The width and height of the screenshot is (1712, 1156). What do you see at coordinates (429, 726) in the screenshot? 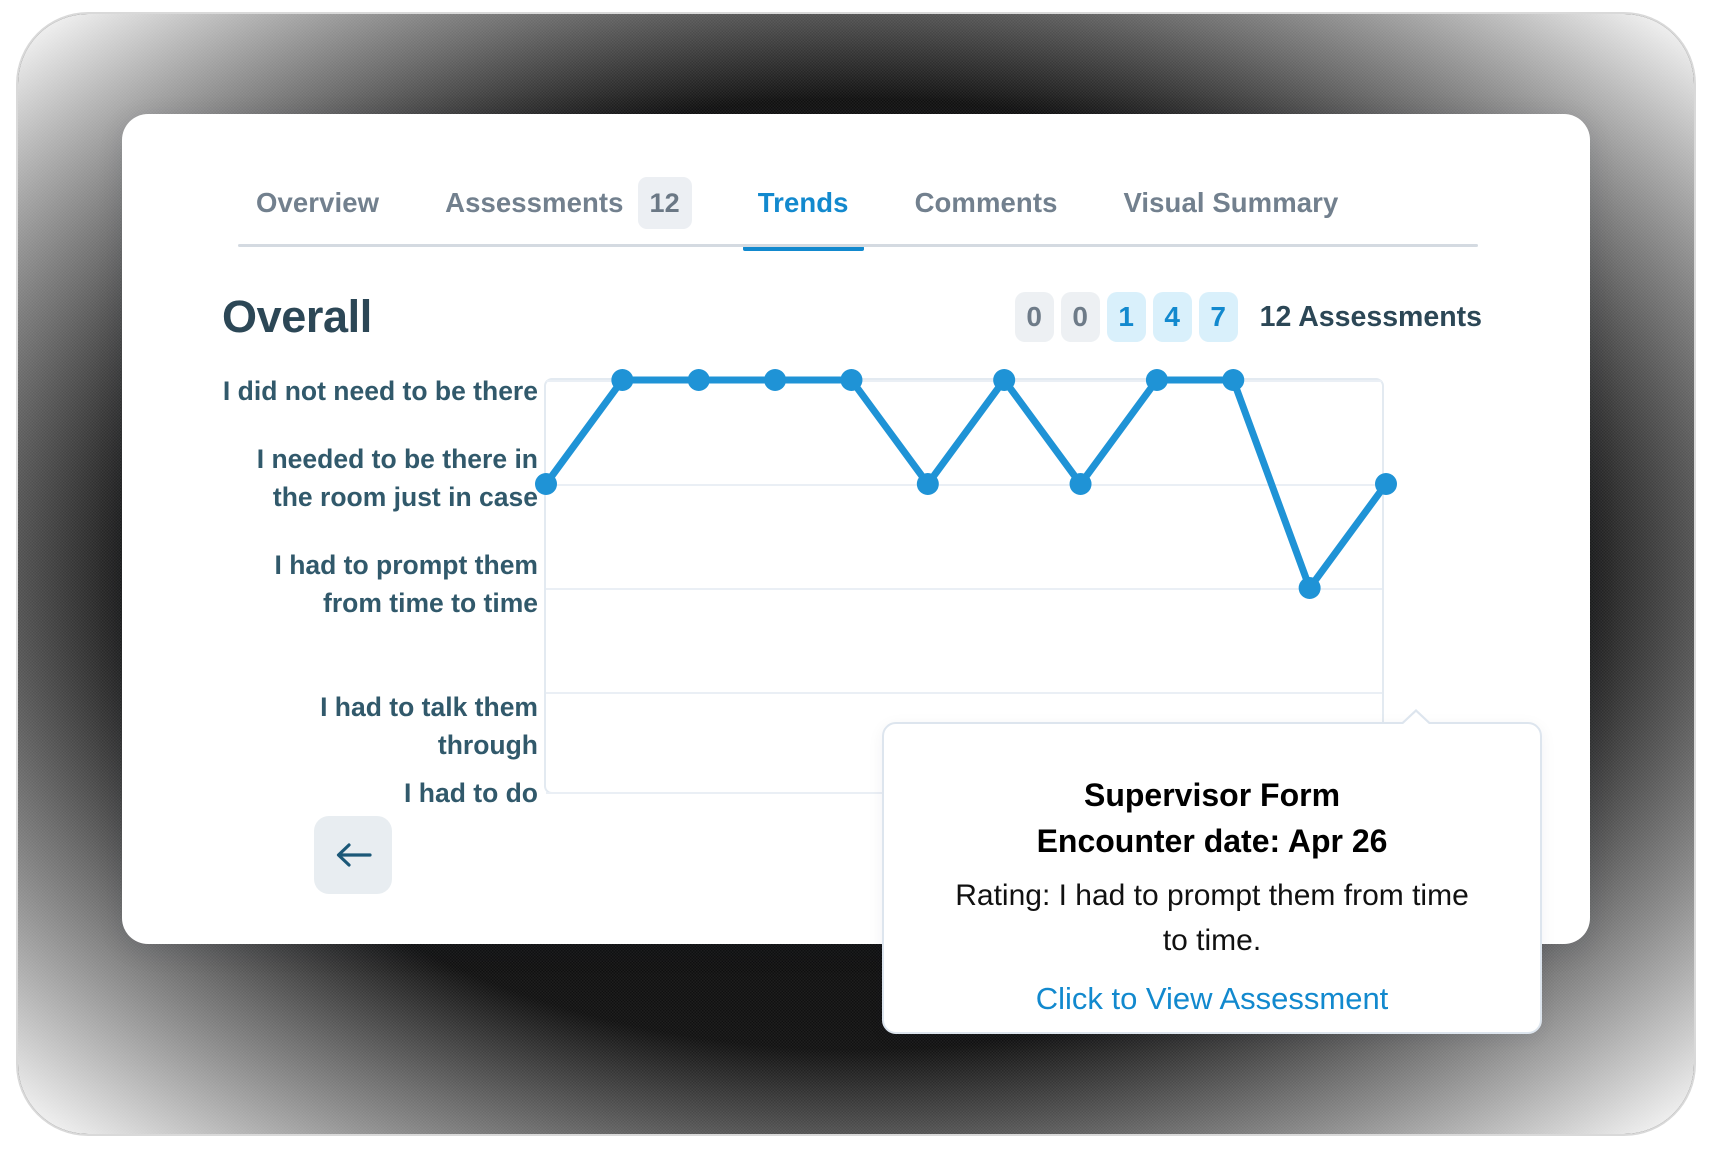
I see `y-tick-label-2: I had to talk them through` at bounding box center [429, 726].